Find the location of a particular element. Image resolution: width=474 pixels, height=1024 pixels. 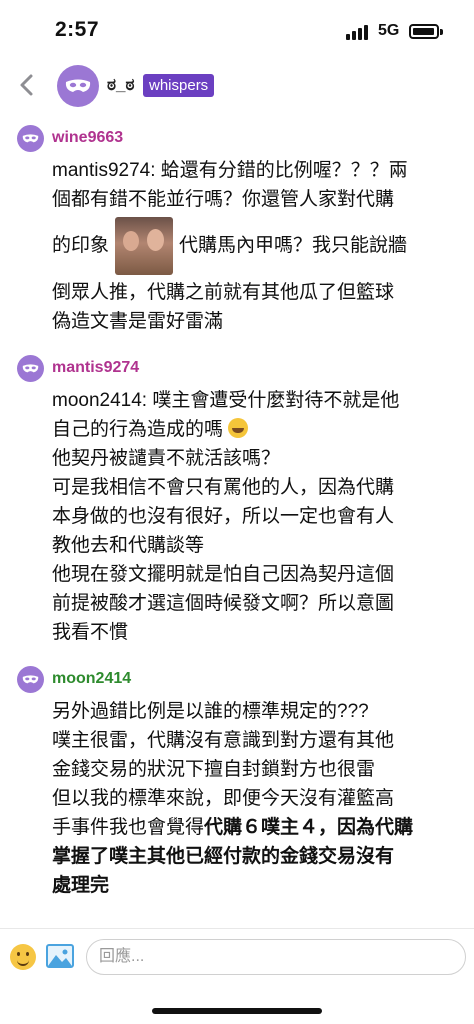

comment-line: 另外過錯比例是以誰的標準規定的??? is located at coordinates (210, 711).